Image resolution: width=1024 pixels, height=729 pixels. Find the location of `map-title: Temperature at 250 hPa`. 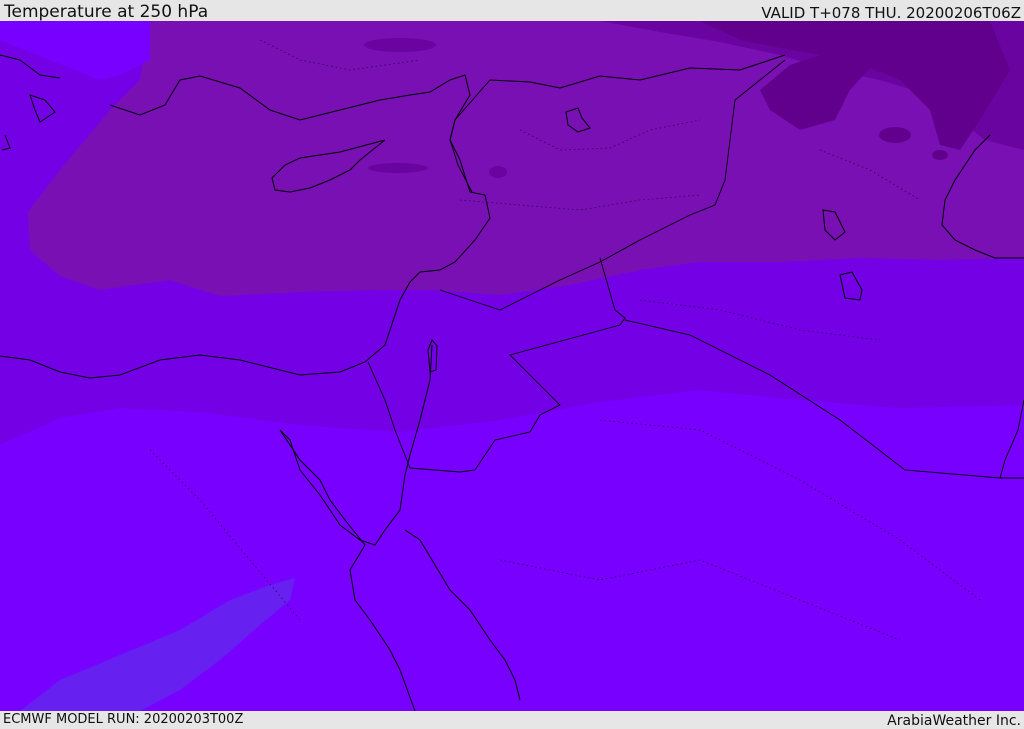

map-title: Temperature at 250 hPa is located at coordinates (106, 12).